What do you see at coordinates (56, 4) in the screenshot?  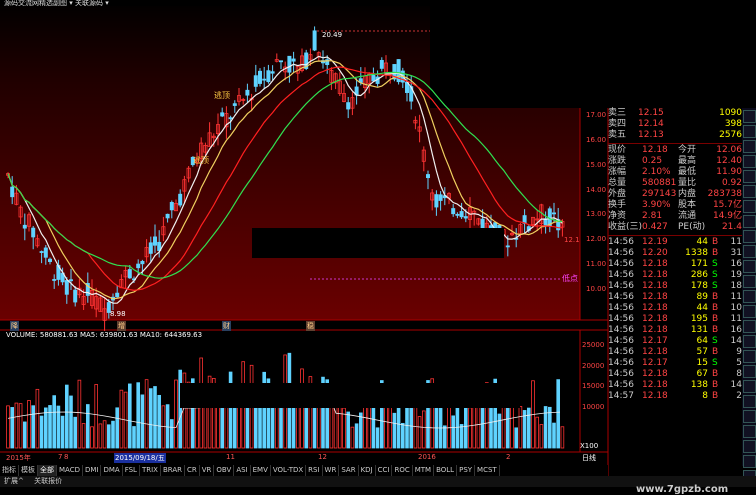 I see `title-text: 源码交流网精选副图 ▾ 关联源码 ▾` at bounding box center [56, 4].